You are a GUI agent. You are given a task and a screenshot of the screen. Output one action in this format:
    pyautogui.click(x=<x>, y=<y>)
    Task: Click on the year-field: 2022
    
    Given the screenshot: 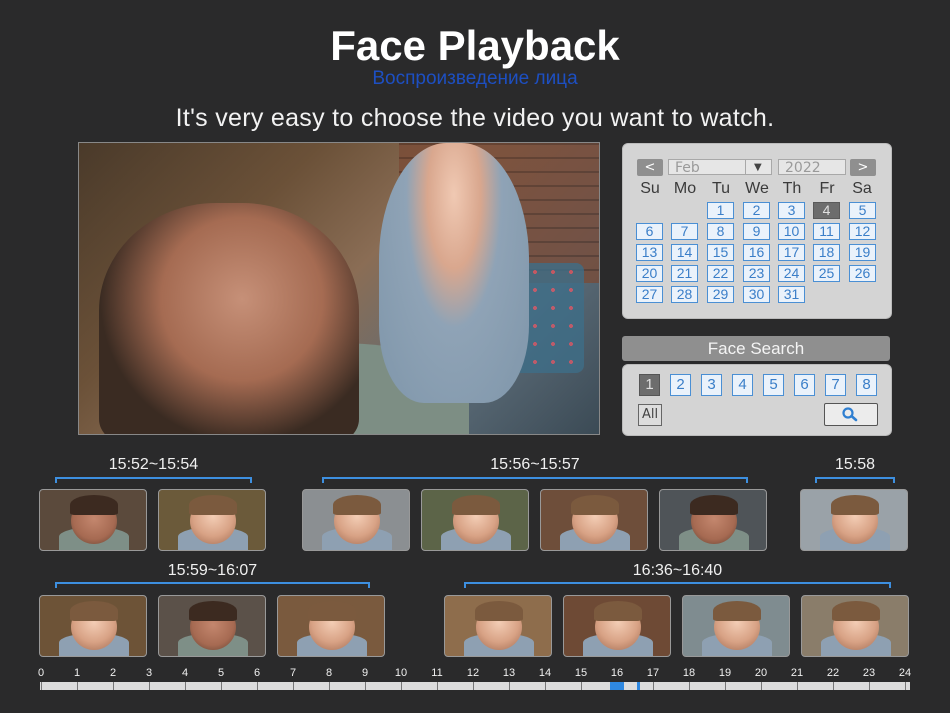 What is the action you would take?
    pyautogui.click(x=812, y=167)
    